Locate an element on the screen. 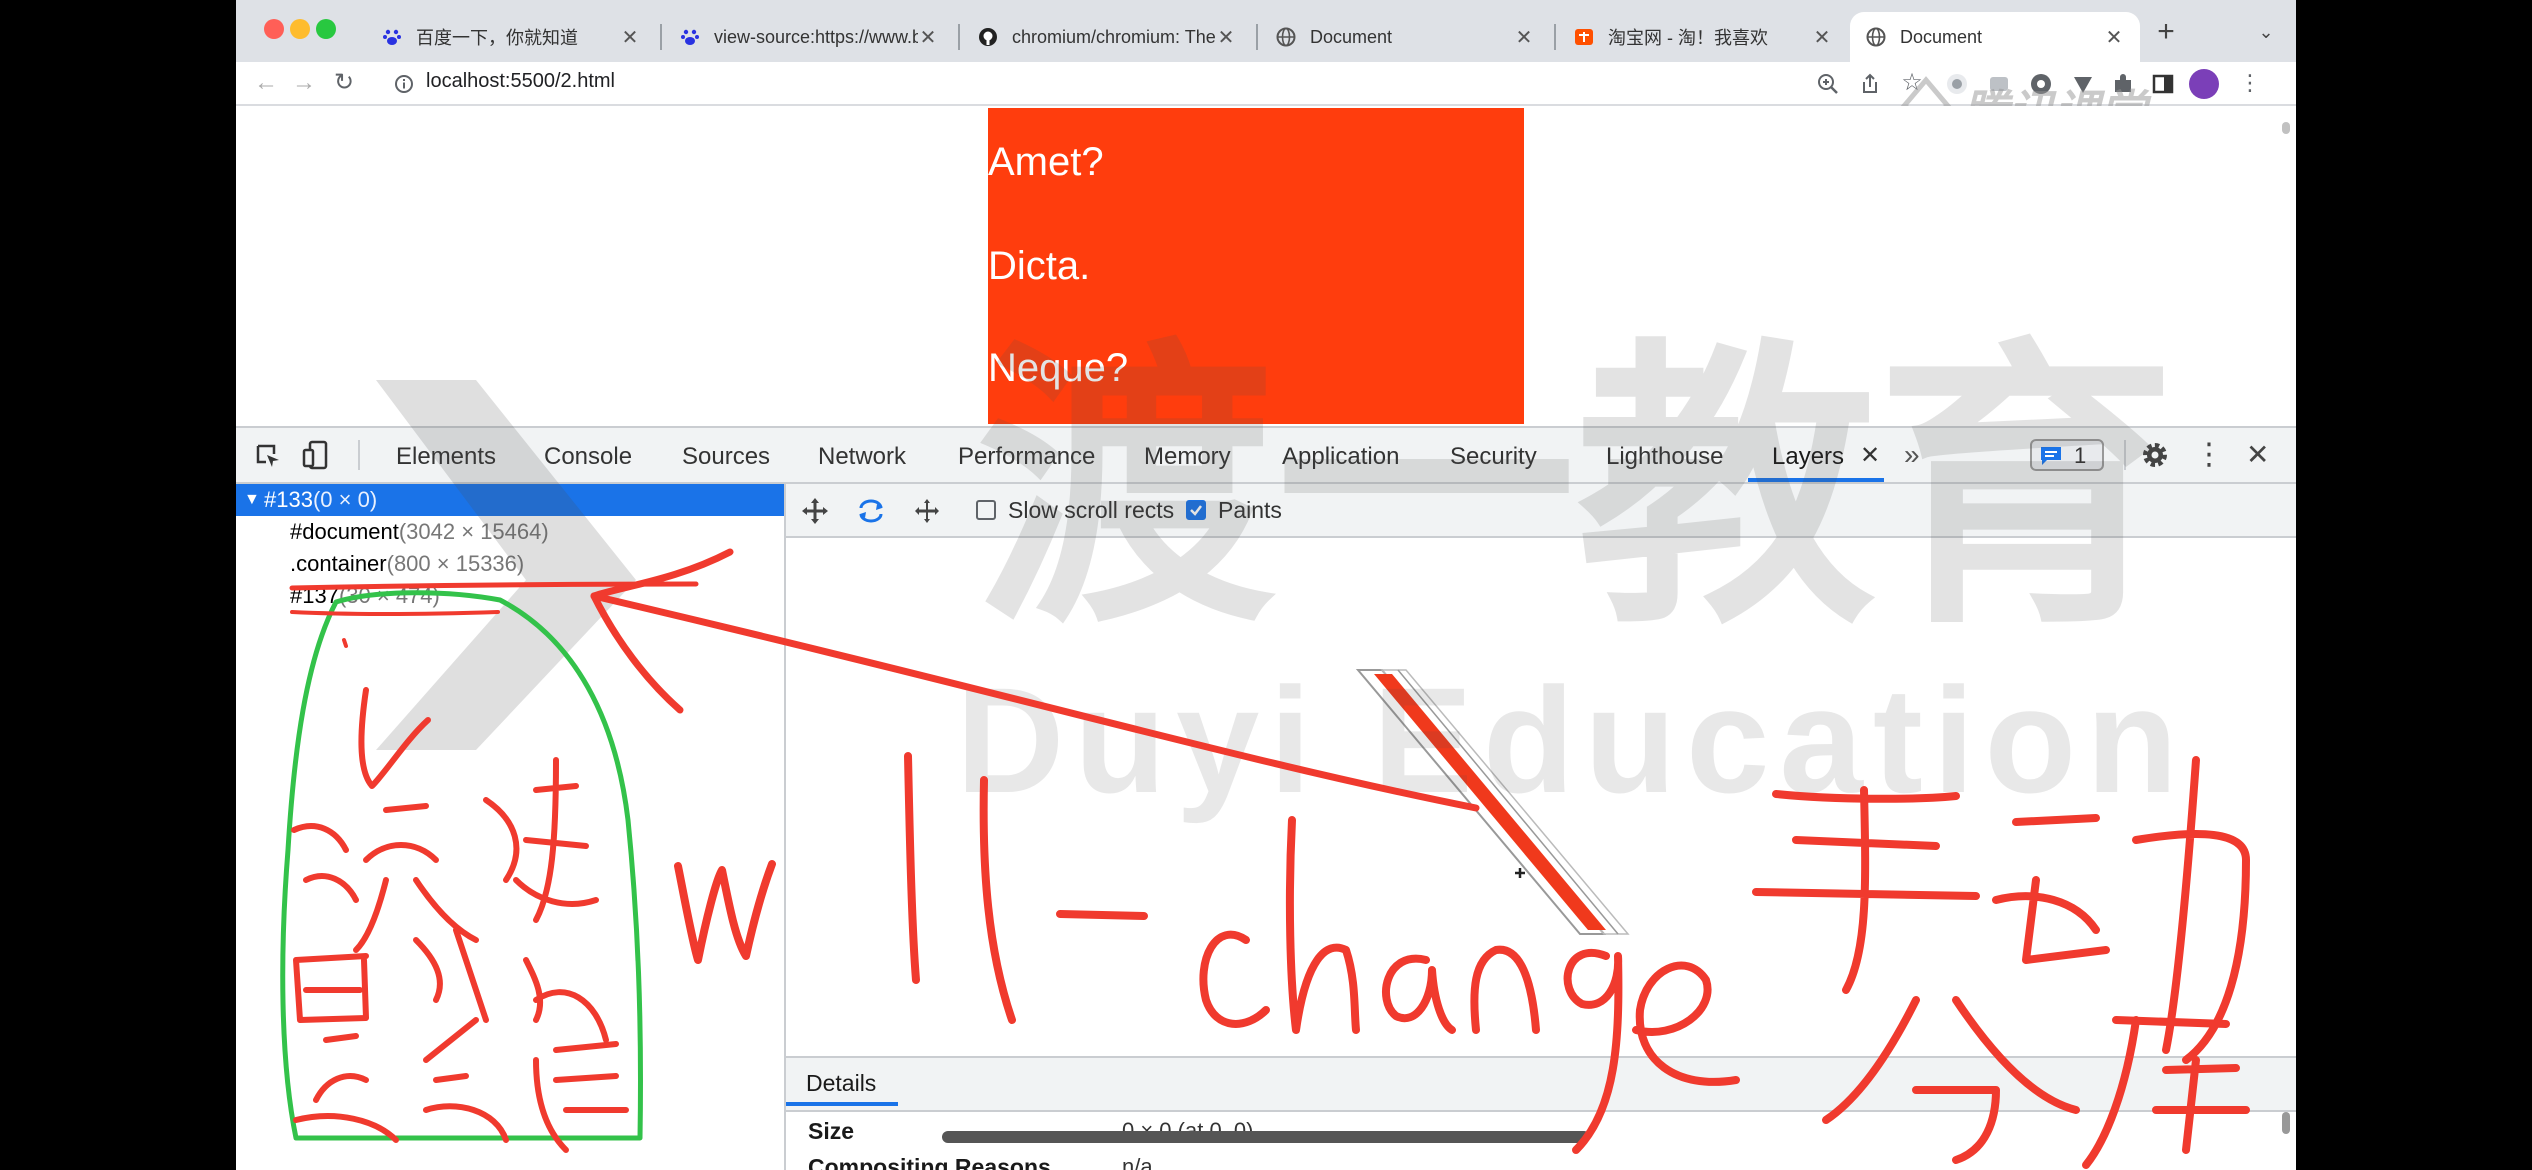 This screenshot has width=2532, height=1170. tab-title: 百度一下，你就知道 is located at coordinates (497, 38).